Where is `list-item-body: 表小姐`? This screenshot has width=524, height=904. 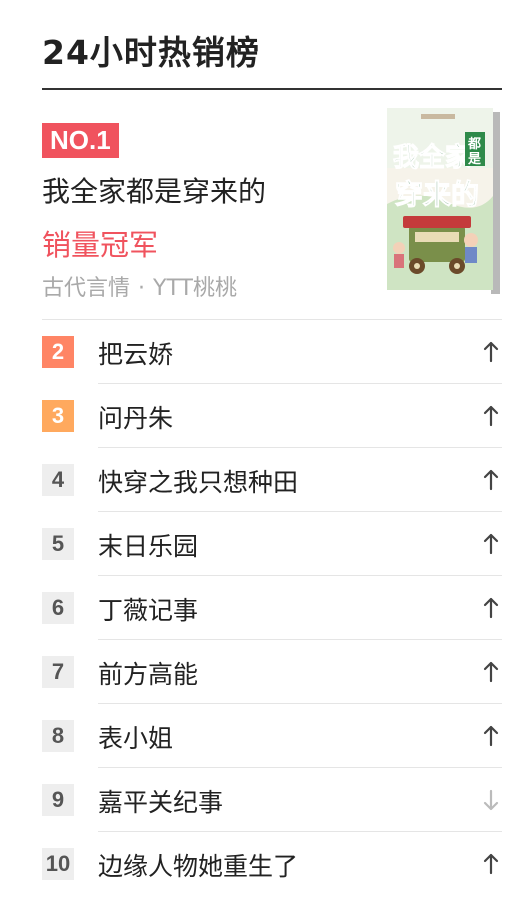
list-item-body: 表小姐 is located at coordinates (300, 736).